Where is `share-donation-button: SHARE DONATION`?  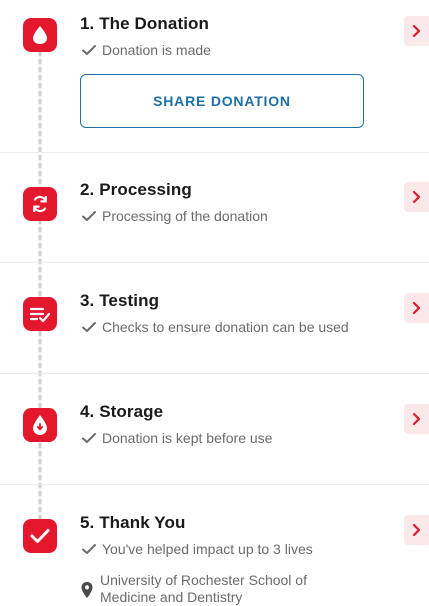
share-donation-button: SHARE DONATION is located at coordinates (222, 101).